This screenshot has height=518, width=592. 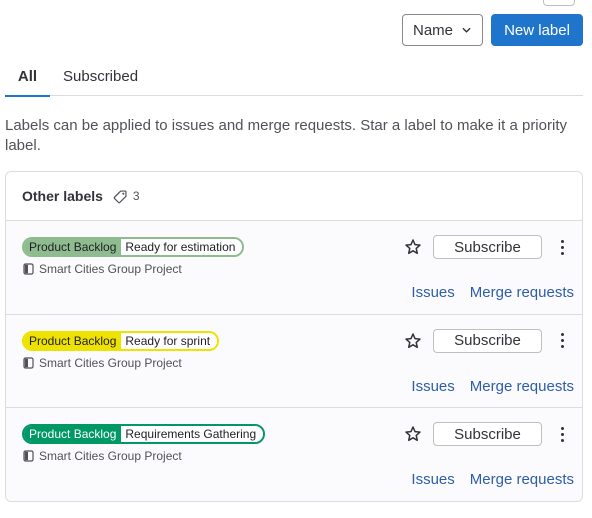 I want to click on scoped-label: Product Backlog Ready for estimation, so click(x=133, y=247).